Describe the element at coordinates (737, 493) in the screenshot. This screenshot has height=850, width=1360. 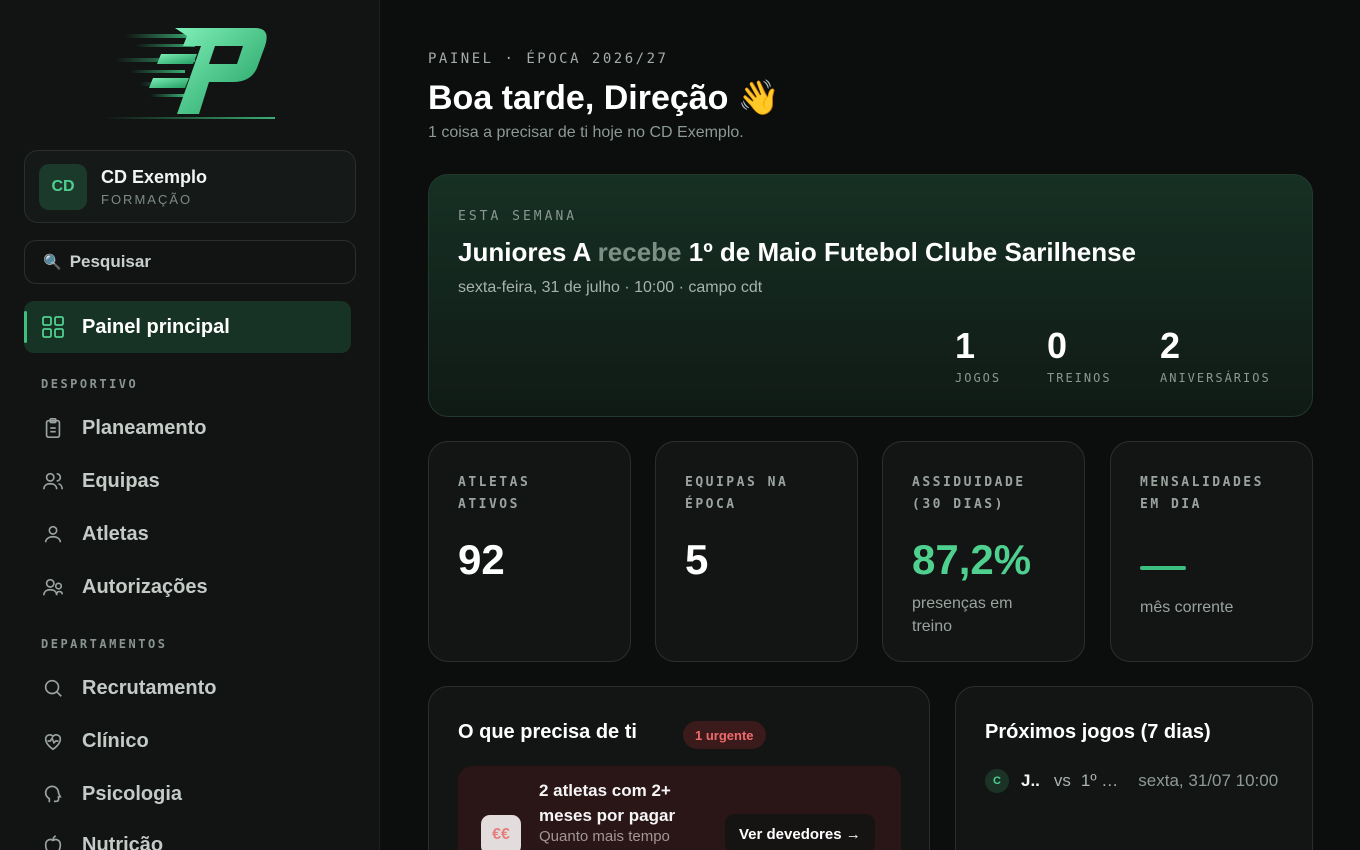
I see `kpi-label: EQUIPAS NA ÉPOCA` at that location.